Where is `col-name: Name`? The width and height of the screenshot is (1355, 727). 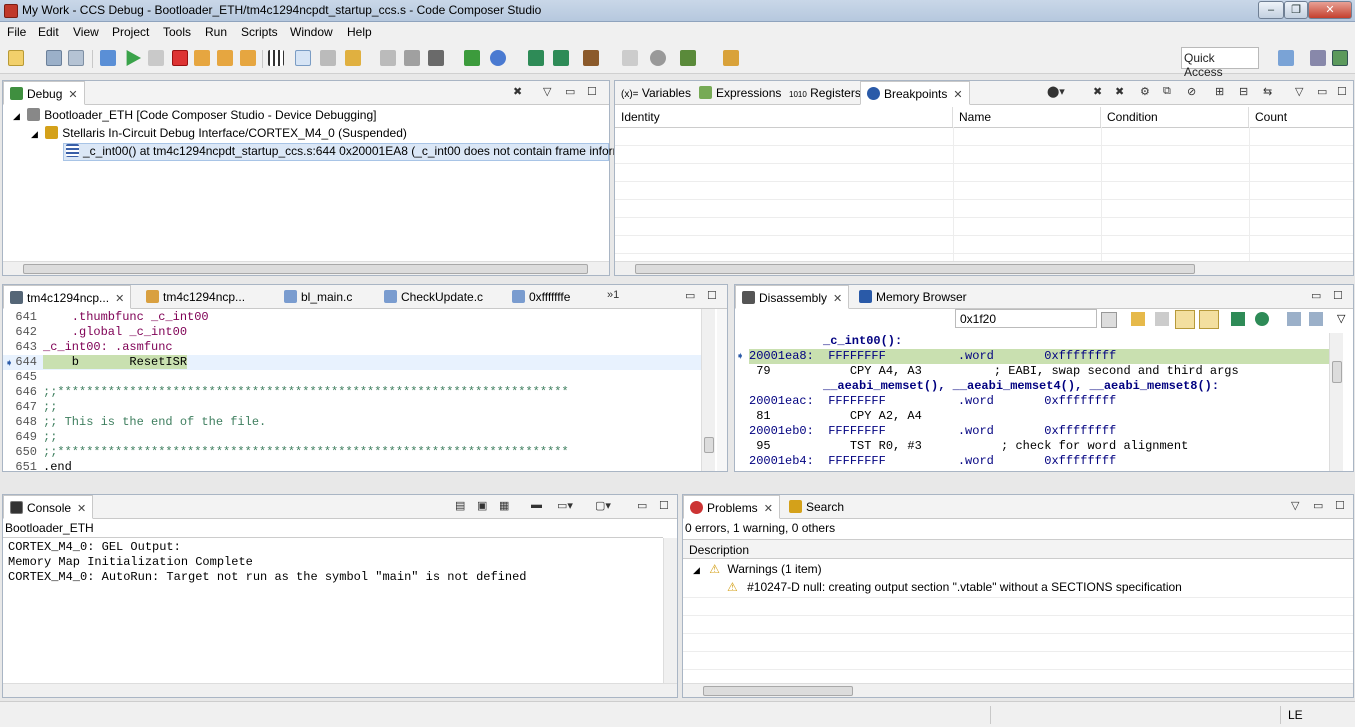
col-name: Name is located at coordinates (1027, 117).